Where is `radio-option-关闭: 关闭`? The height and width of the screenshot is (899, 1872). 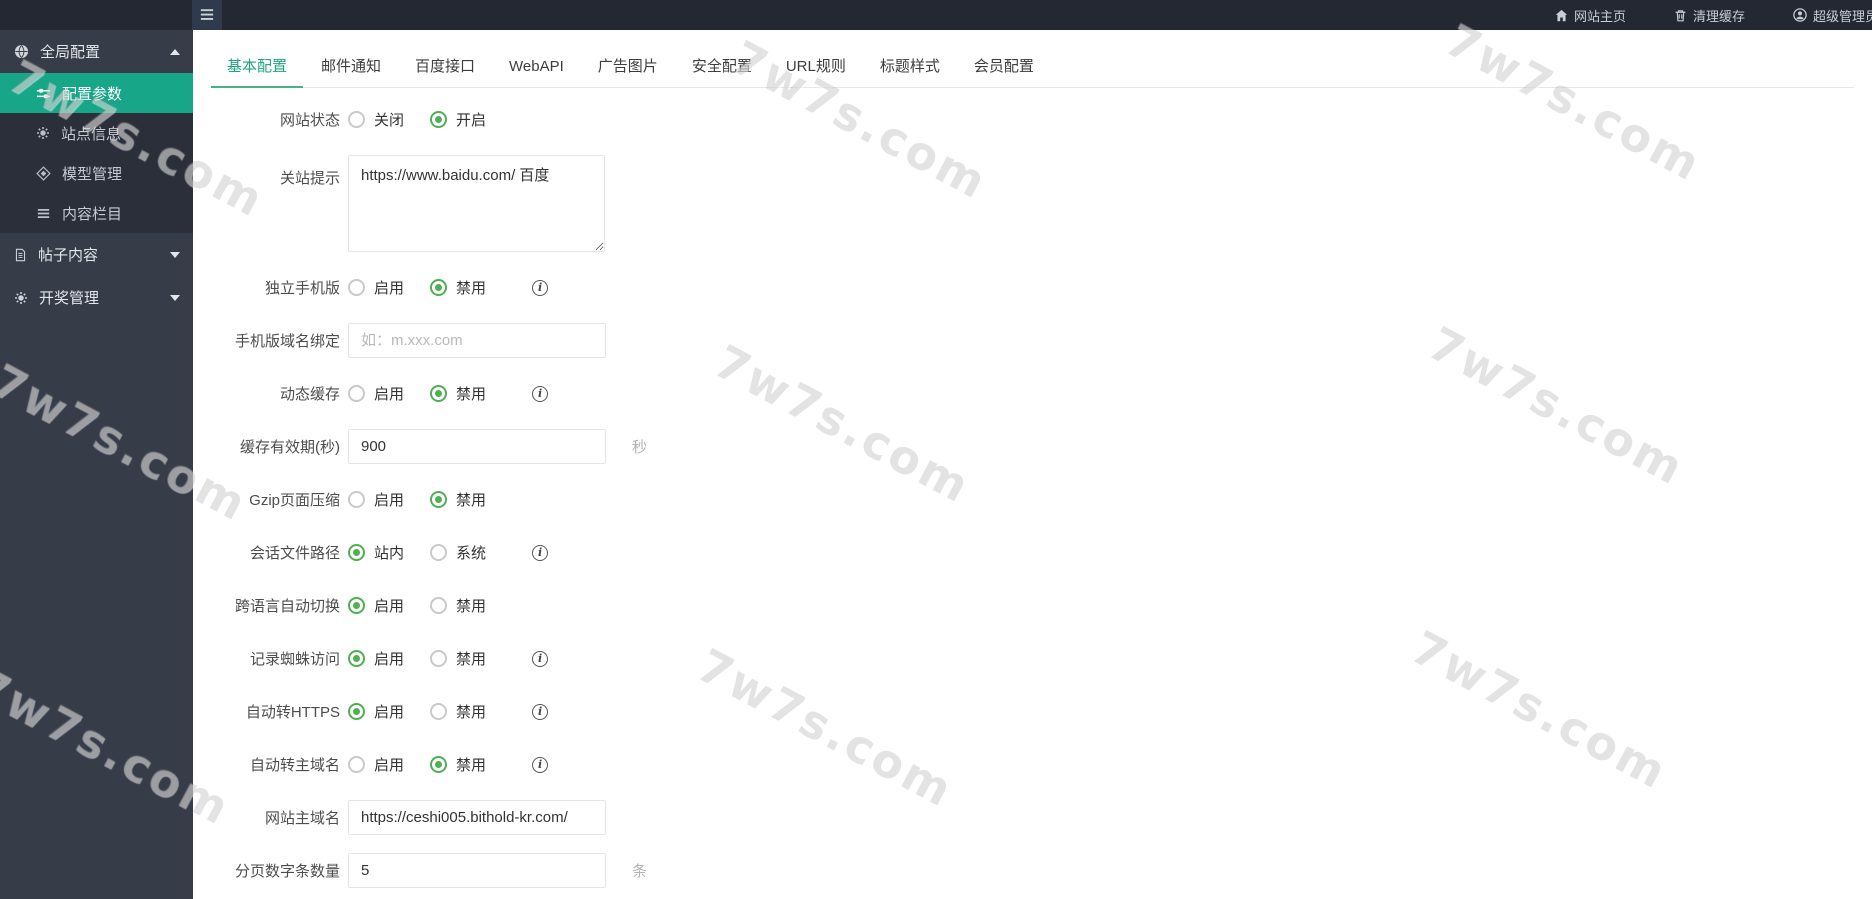 radio-option-关闭: 关闭 is located at coordinates (376, 119).